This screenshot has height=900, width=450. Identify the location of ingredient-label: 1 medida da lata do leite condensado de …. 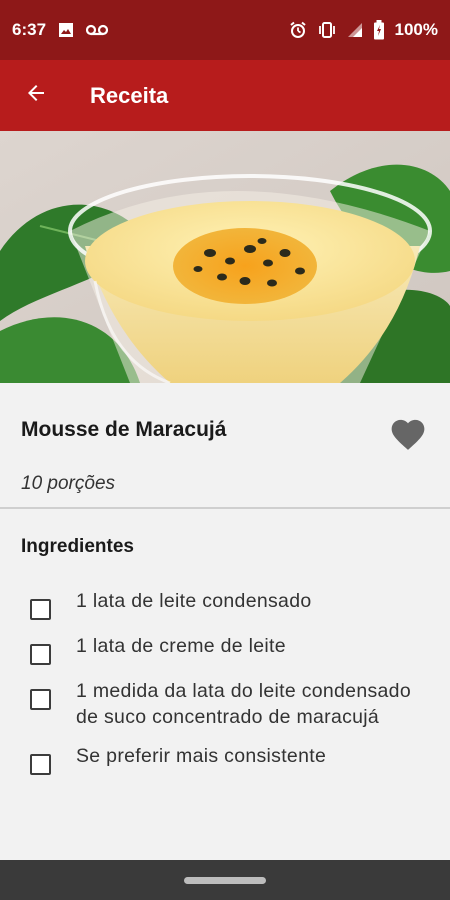
(243, 704).